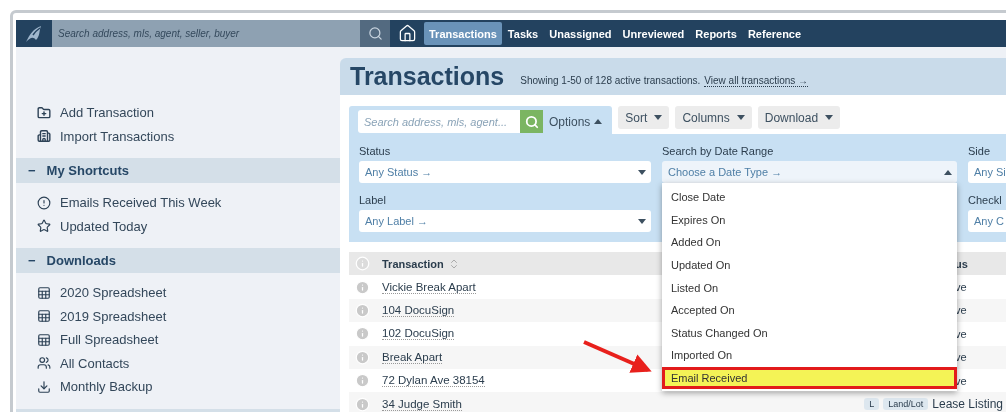 This screenshot has height=412, width=1006. What do you see at coordinates (407, 33) in the screenshot?
I see `home-icon` at bounding box center [407, 33].